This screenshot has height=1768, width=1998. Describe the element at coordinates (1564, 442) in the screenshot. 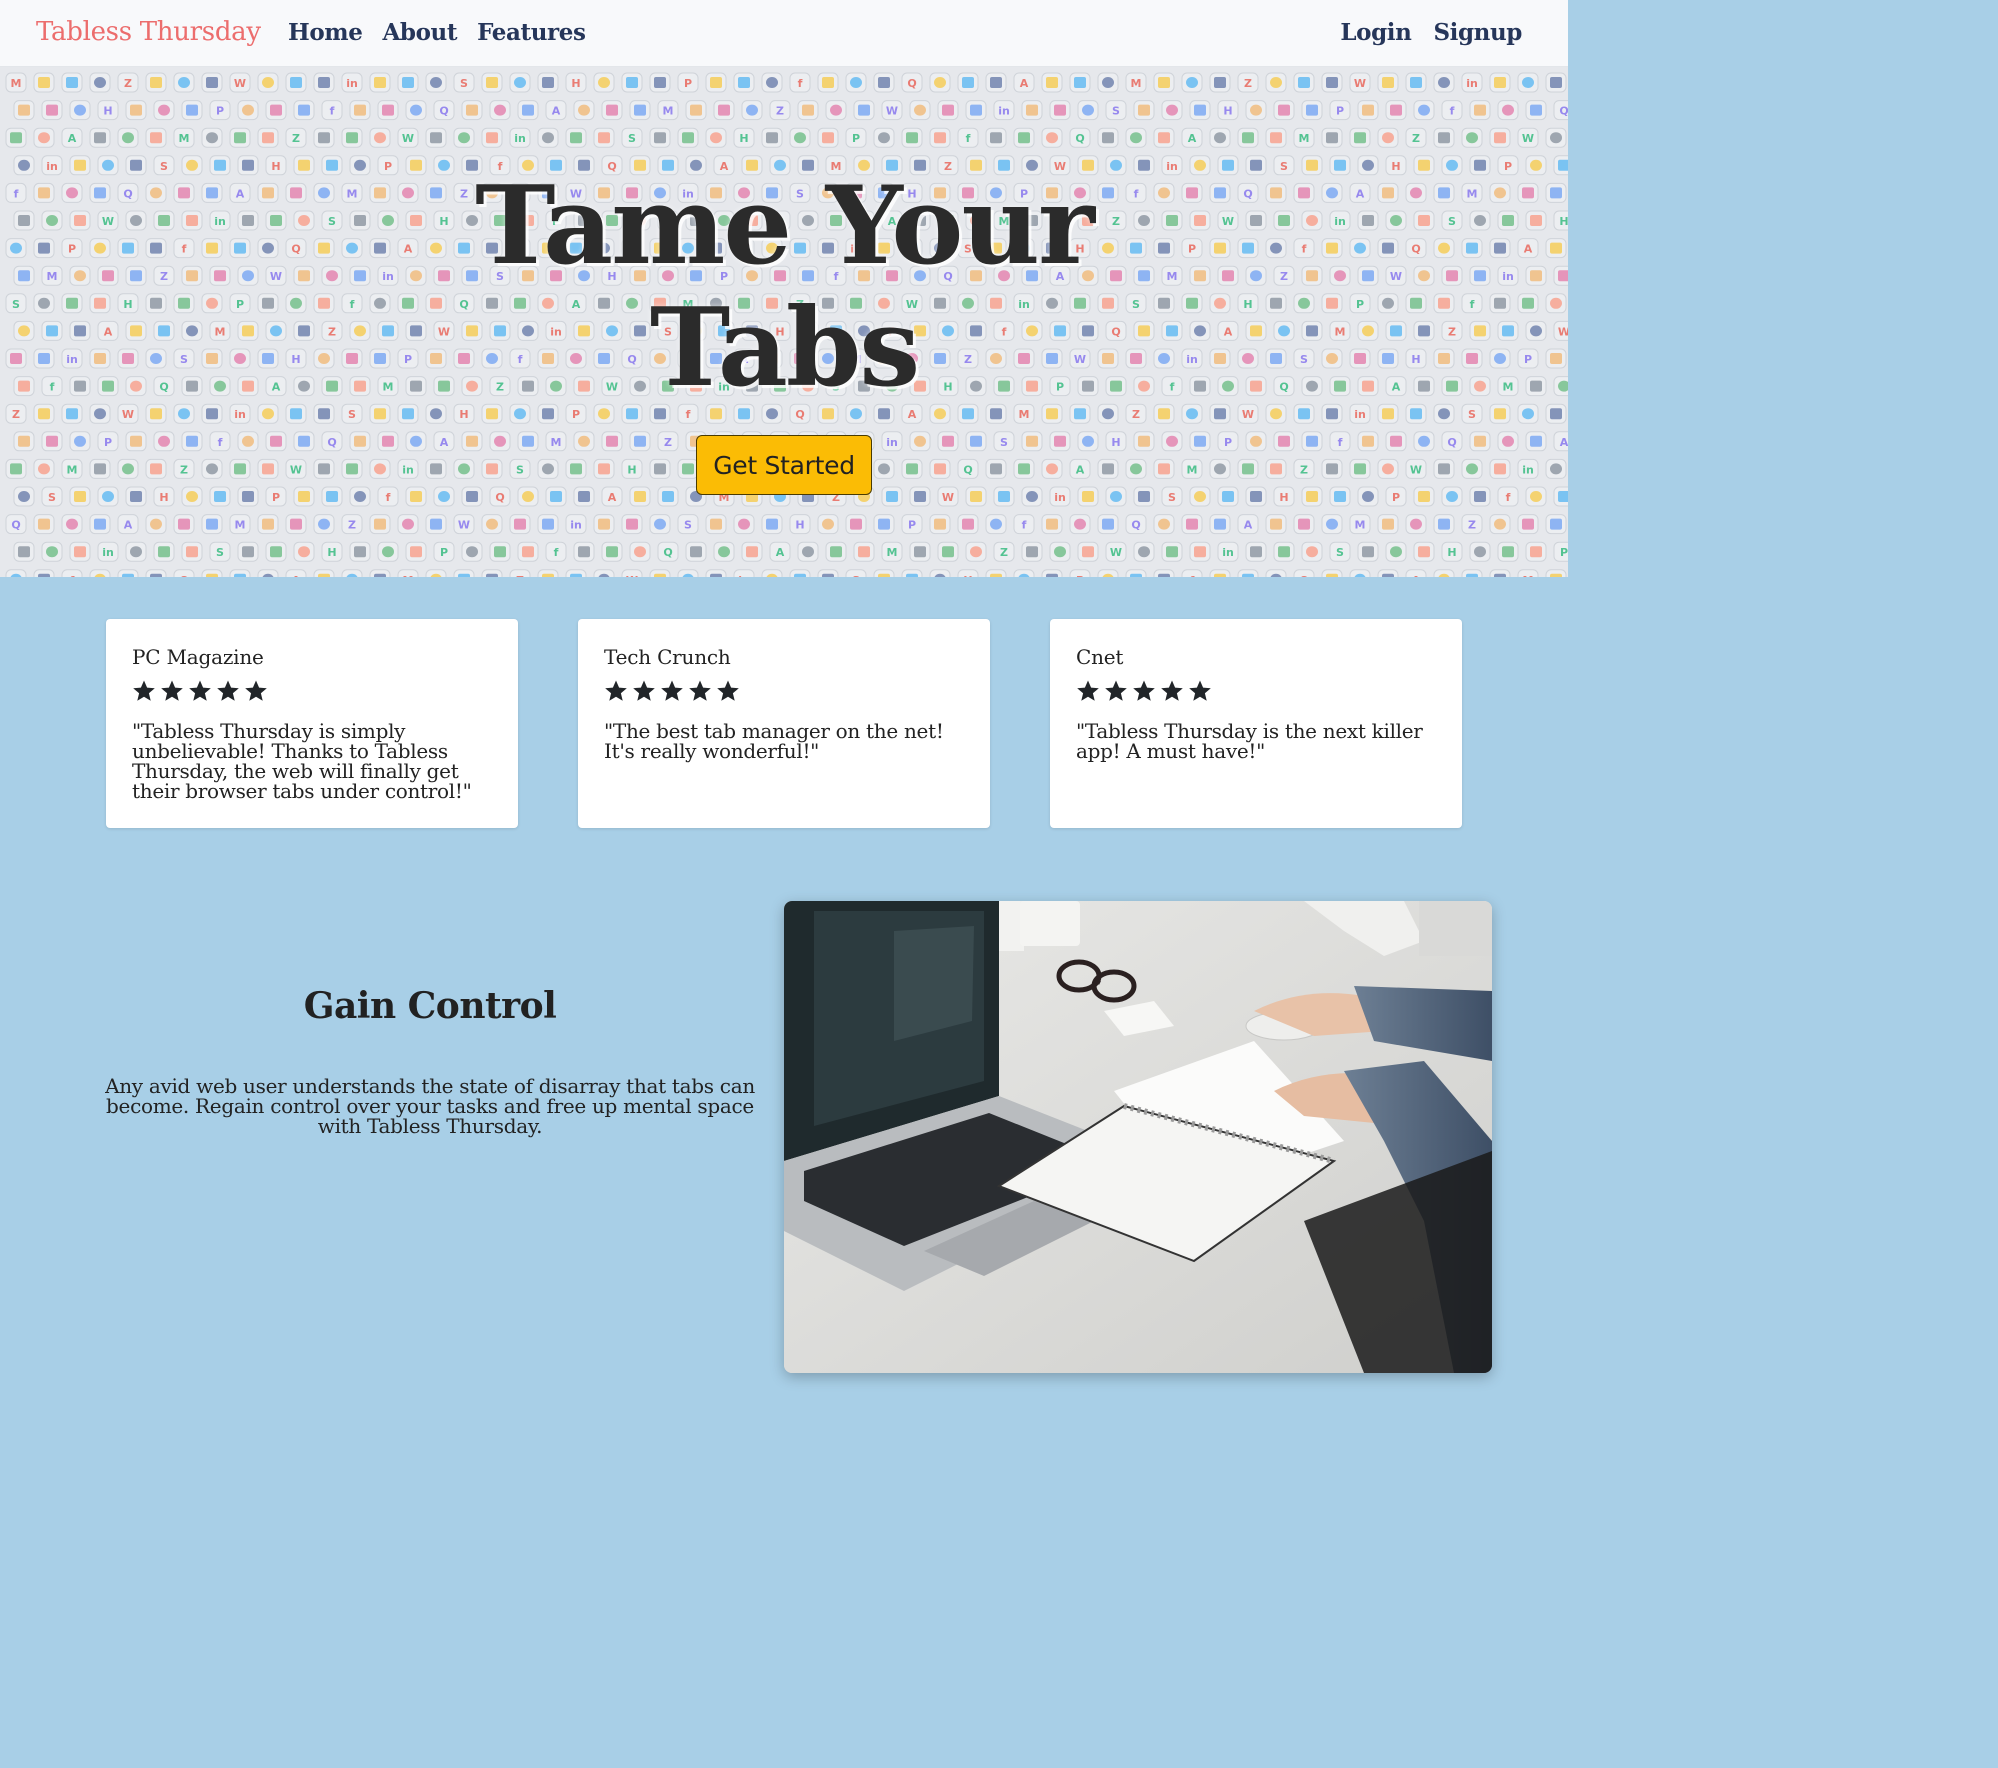

I see `app-glyph-icon: A` at that location.